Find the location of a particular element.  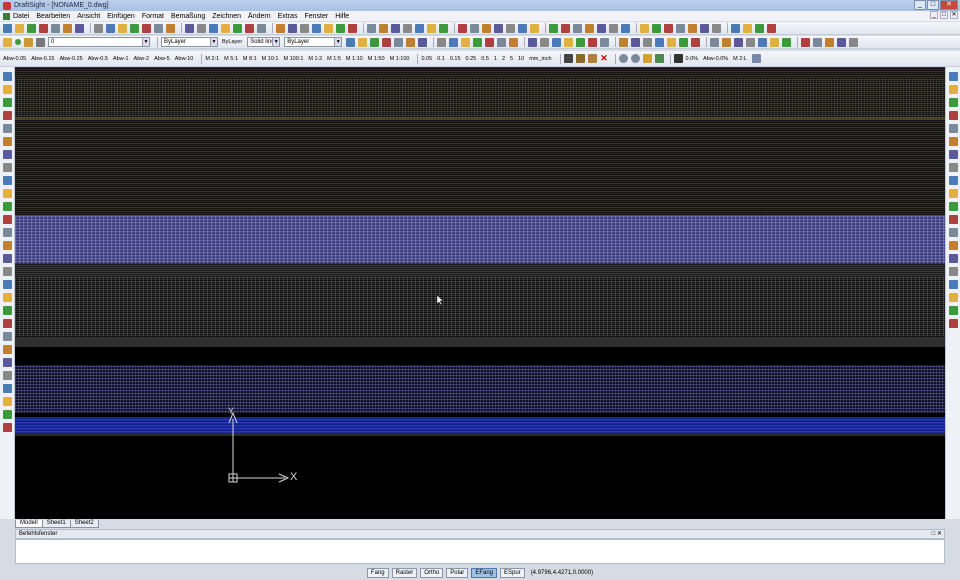

offset-icon is located at coordinates (502, 42).